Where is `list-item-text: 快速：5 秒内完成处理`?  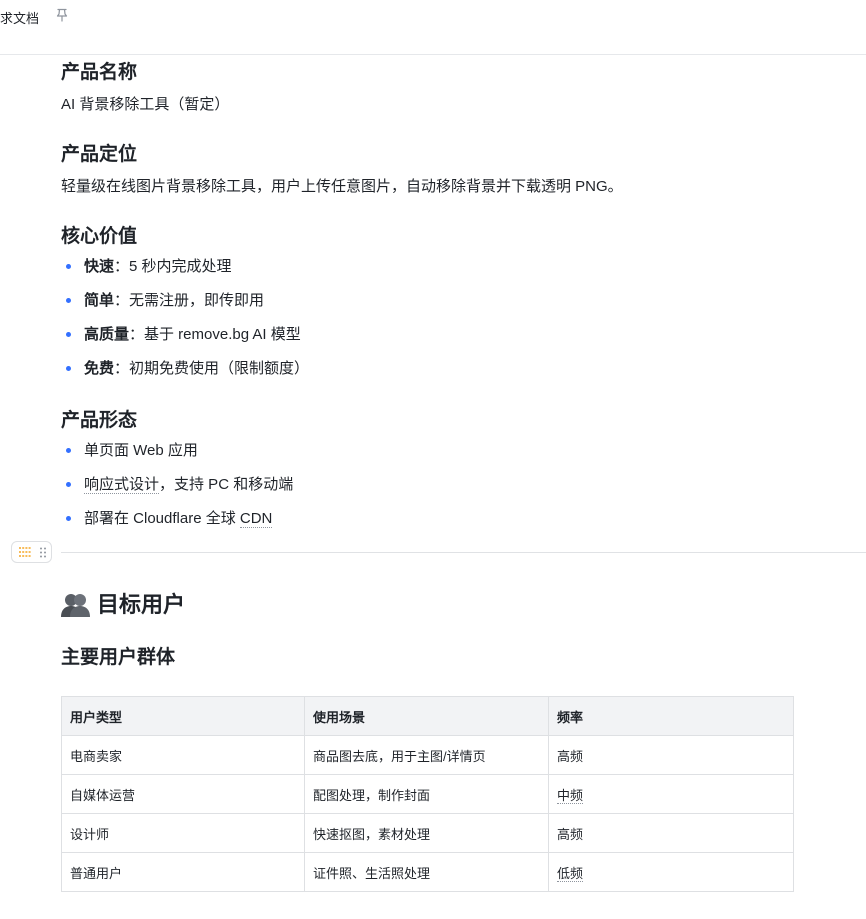
list-item-text: 快速：5 秒内完成处理 is located at coordinates (158, 267).